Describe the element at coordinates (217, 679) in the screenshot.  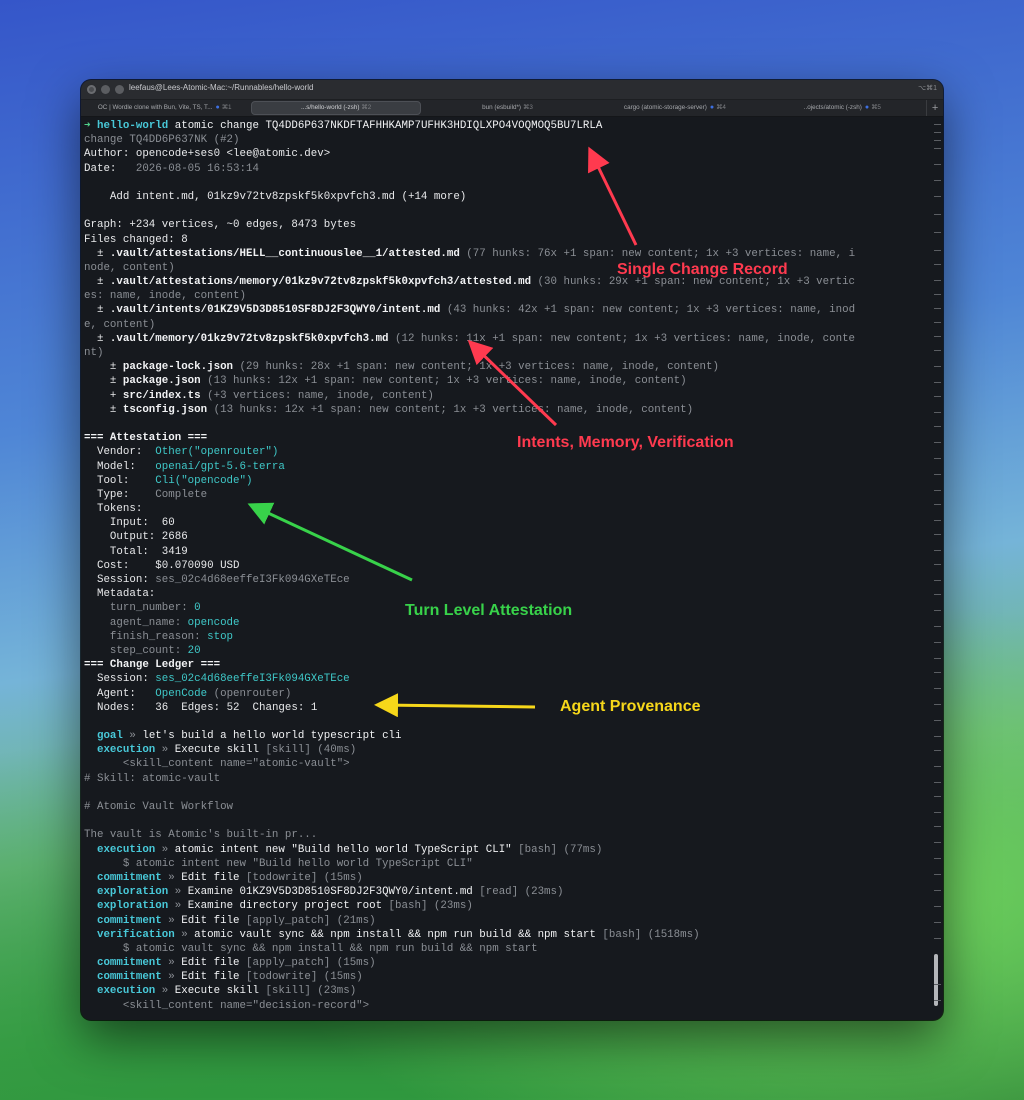
I see `ledger-session-line: Session: ses_02c4d68eeffeI3Fk094GXeTEce` at that location.